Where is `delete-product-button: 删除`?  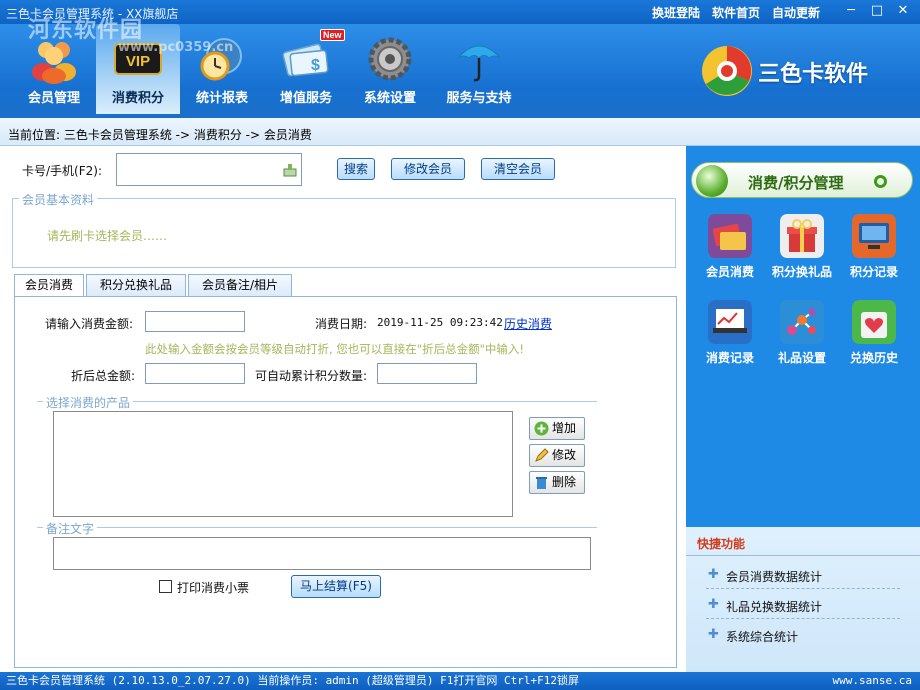 delete-product-button: 删除 is located at coordinates (557, 482).